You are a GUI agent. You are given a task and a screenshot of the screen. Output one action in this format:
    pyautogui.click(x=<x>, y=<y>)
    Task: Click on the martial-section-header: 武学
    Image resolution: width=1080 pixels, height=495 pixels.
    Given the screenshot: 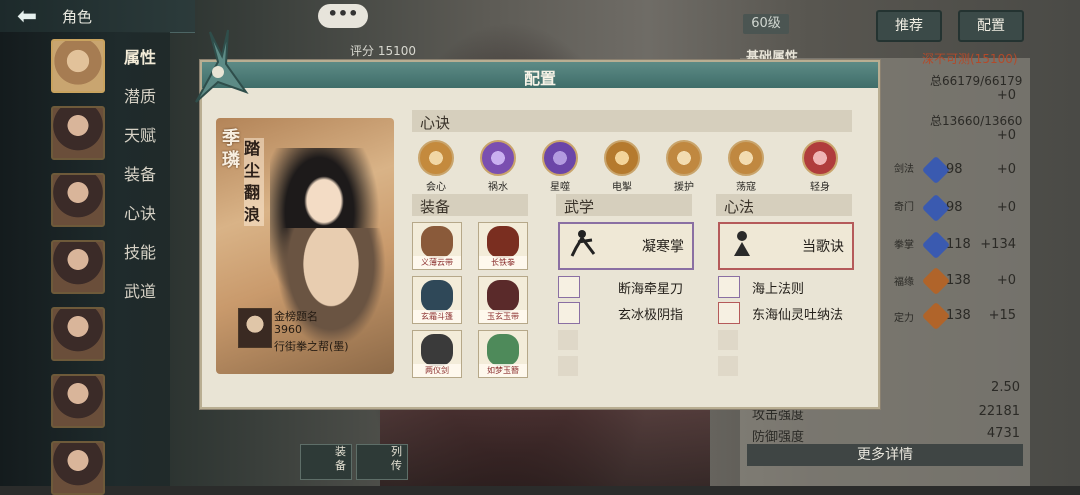 What is the action you would take?
    pyautogui.click(x=624, y=205)
    